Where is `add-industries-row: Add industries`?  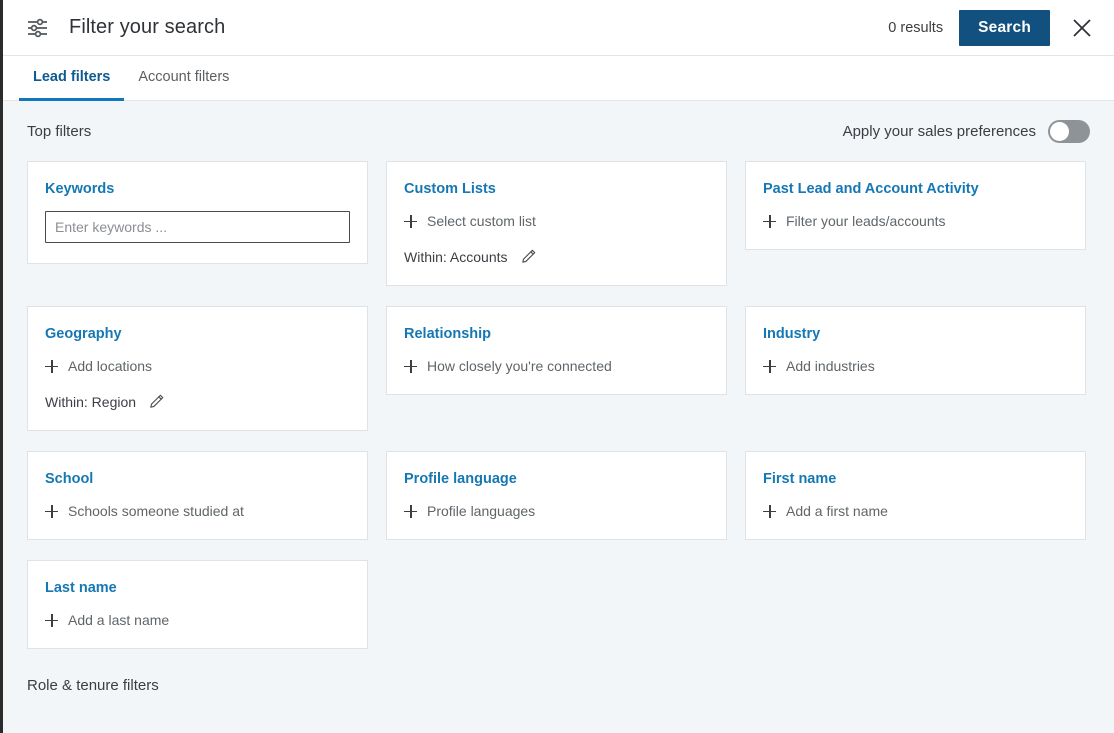 add-industries-row: Add industries is located at coordinates (915, 366).